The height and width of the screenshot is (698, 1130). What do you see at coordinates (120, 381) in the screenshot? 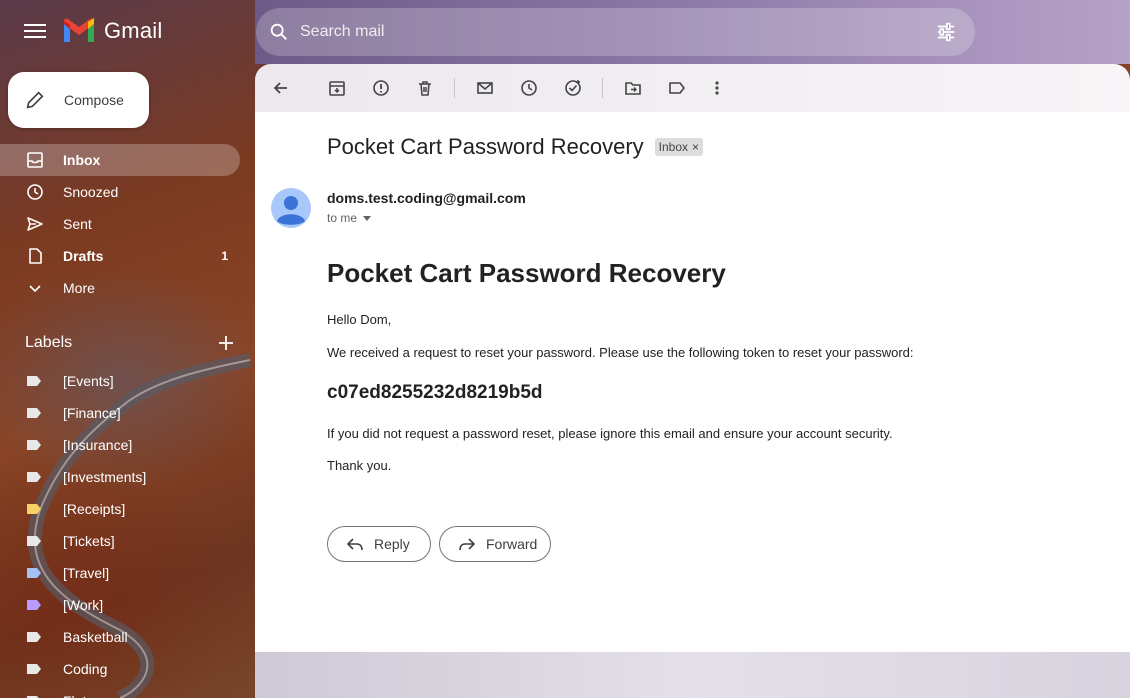
I see `sidebar-label-item: [Events]` at bounding box center [120, 381].